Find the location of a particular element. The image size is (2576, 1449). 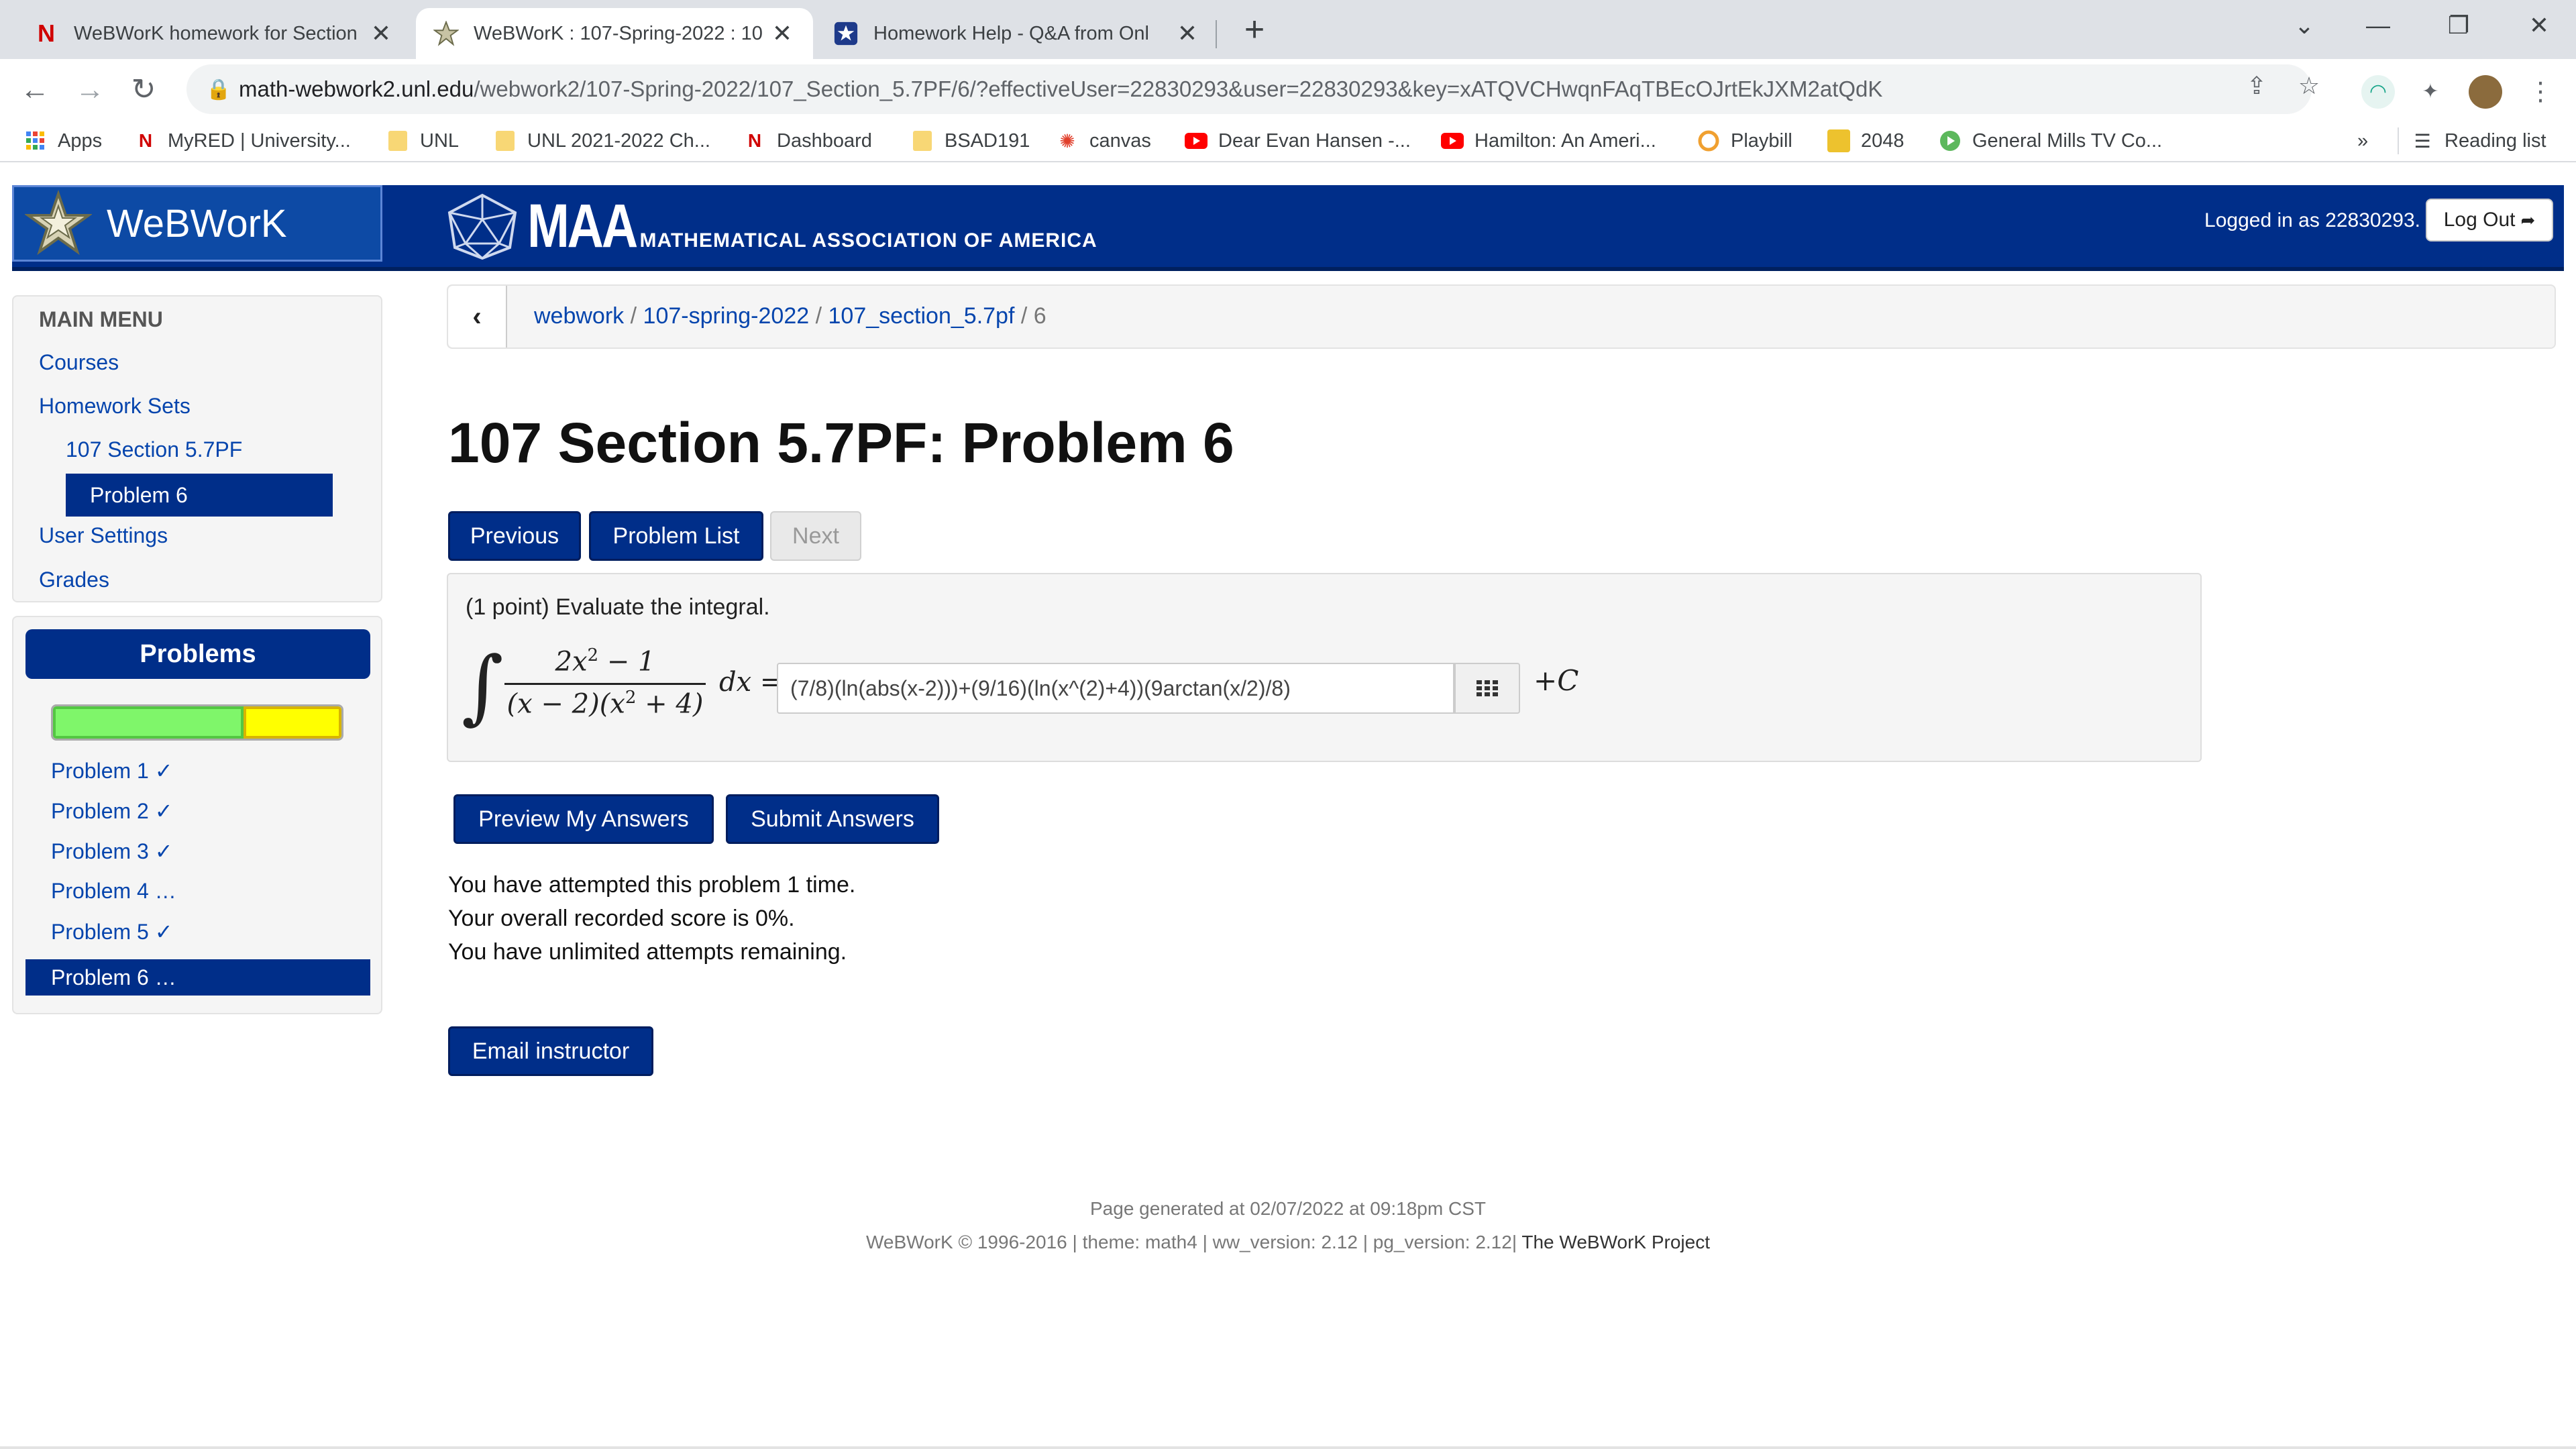

progress-bar is located at coordinates (197, 722).